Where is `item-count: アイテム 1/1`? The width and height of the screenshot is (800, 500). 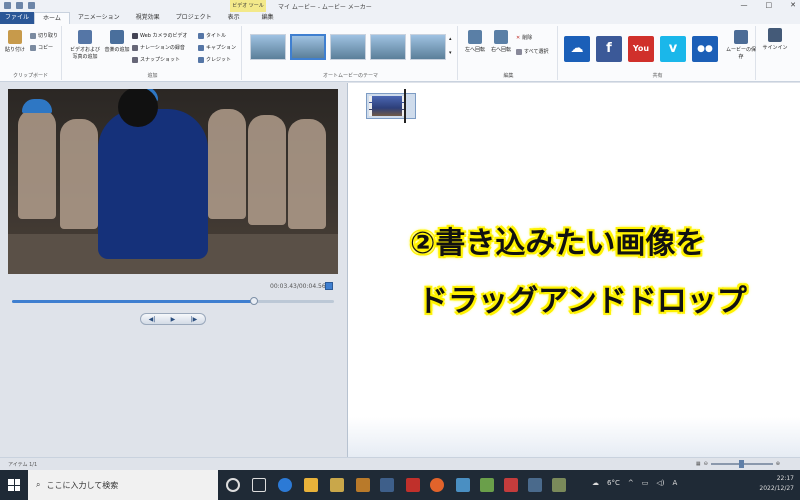
item-count: アイテム 1/1 is located at coordinates (23, 465).